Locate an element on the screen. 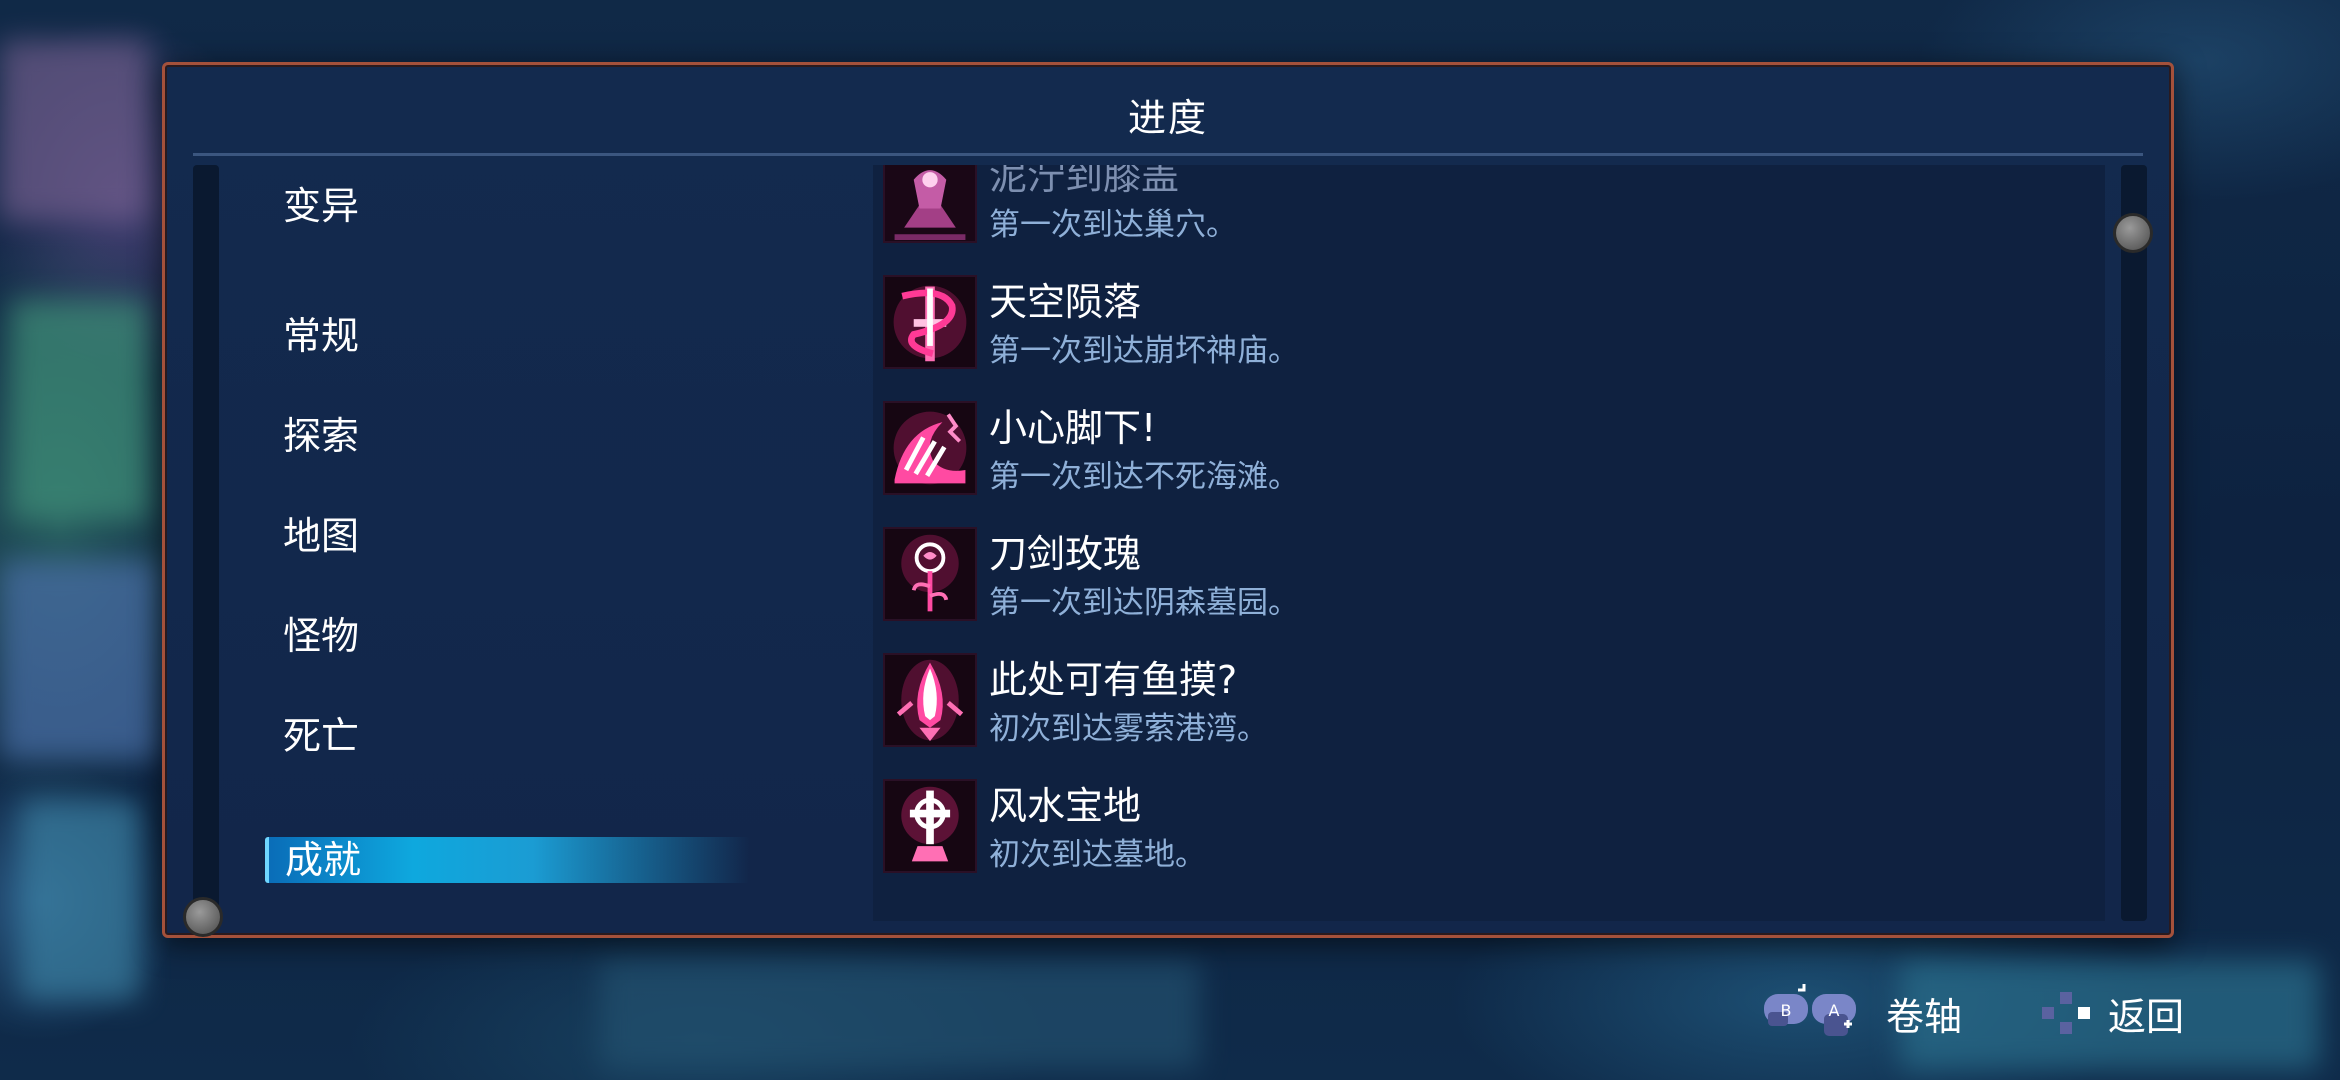 The width and height of the screenshot is (2340, 1080). category-general: 常规 is located at coordinates (321, 332).